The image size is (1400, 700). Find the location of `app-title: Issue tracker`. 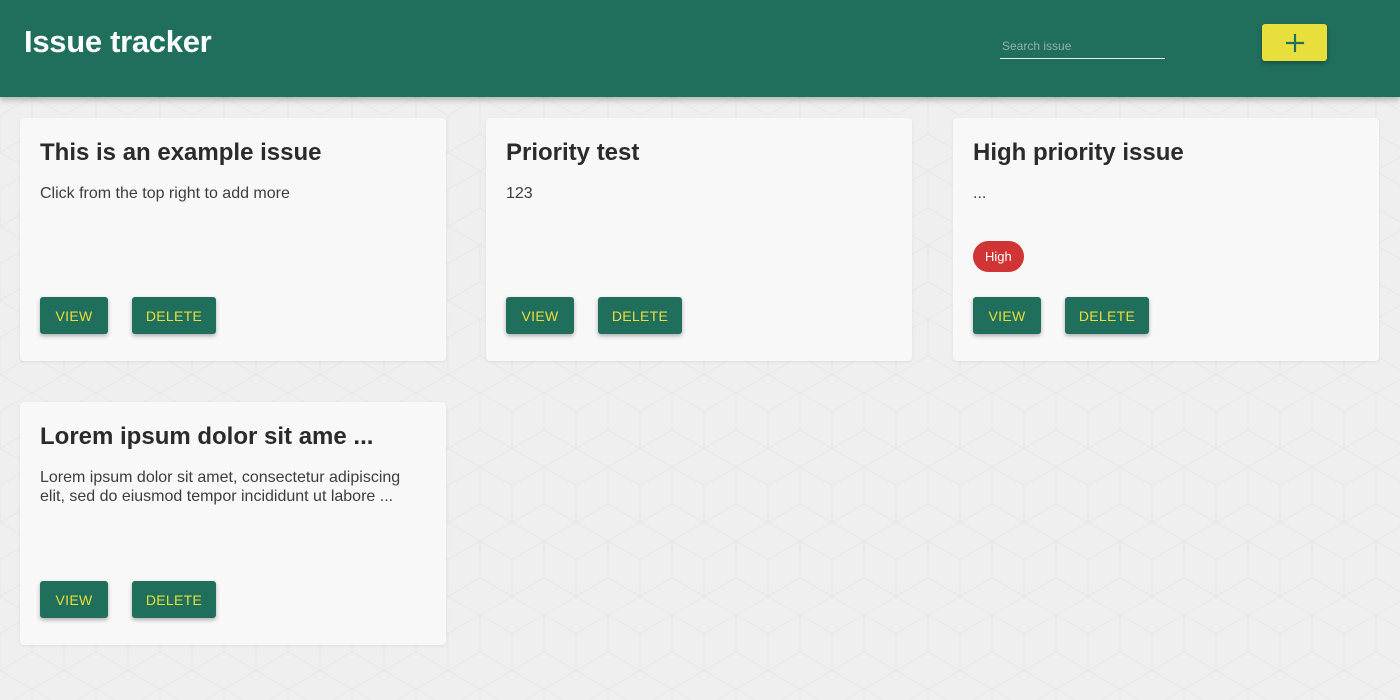

app-title: Issue tracker is located at coordinates (118, 41).